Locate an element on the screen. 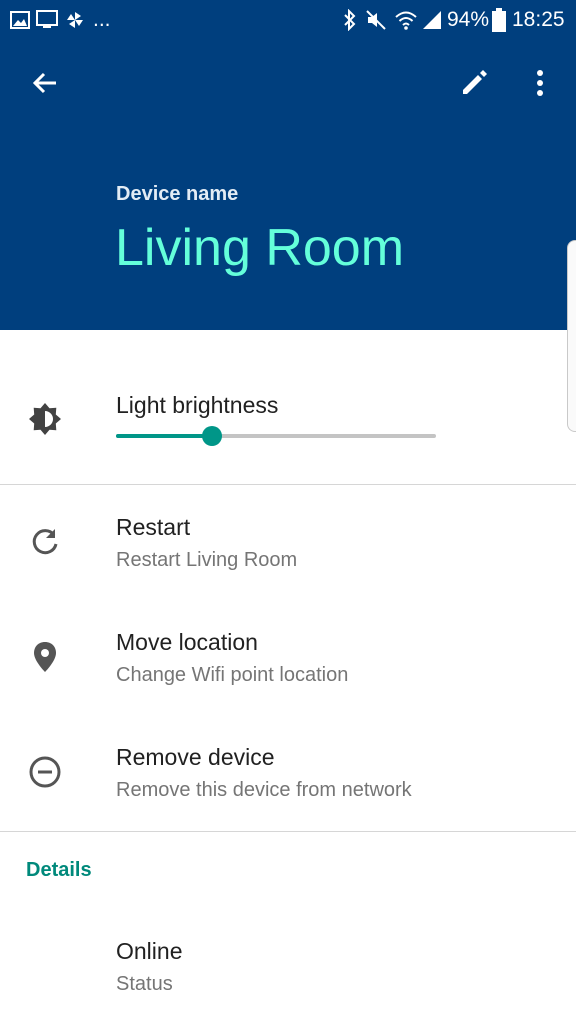 The image size is (576, 1024). brightness-slider is located at coordinates (276, 436).